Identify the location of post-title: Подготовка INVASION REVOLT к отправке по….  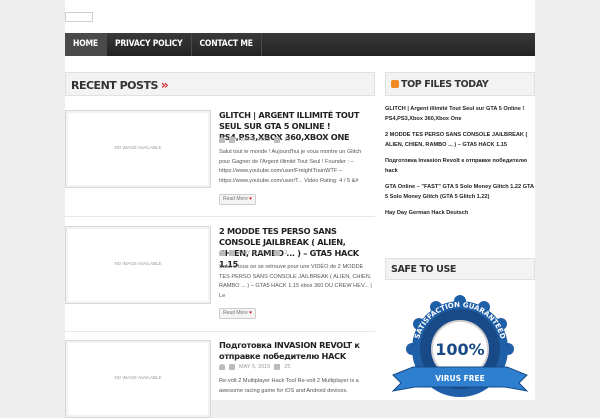
(294, 351).